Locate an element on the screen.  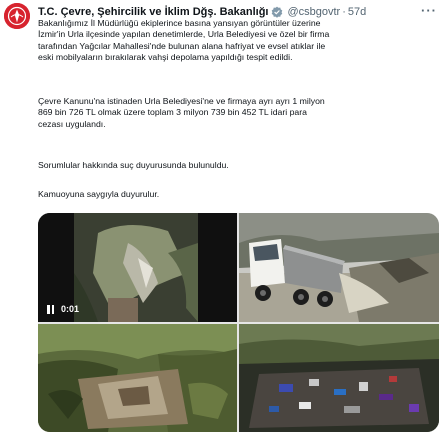
video-controls: 0:01 is located at coordinates (62, 309).